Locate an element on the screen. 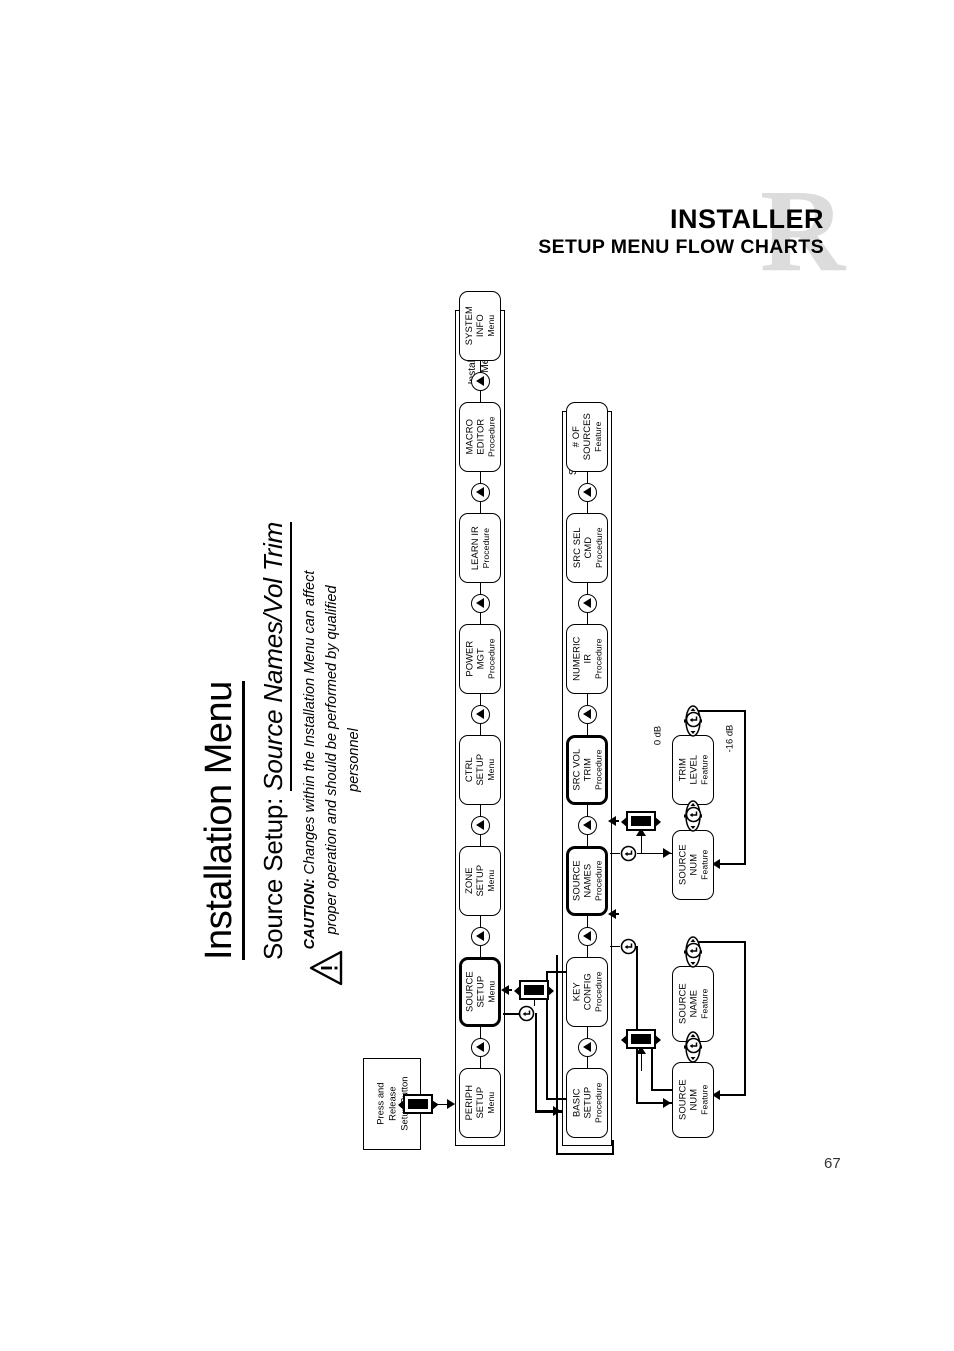 The width and height of the screenshot is (954, 1351). node-key-config: KEY CONFIG Procedure is located at coordinates (587, 992).